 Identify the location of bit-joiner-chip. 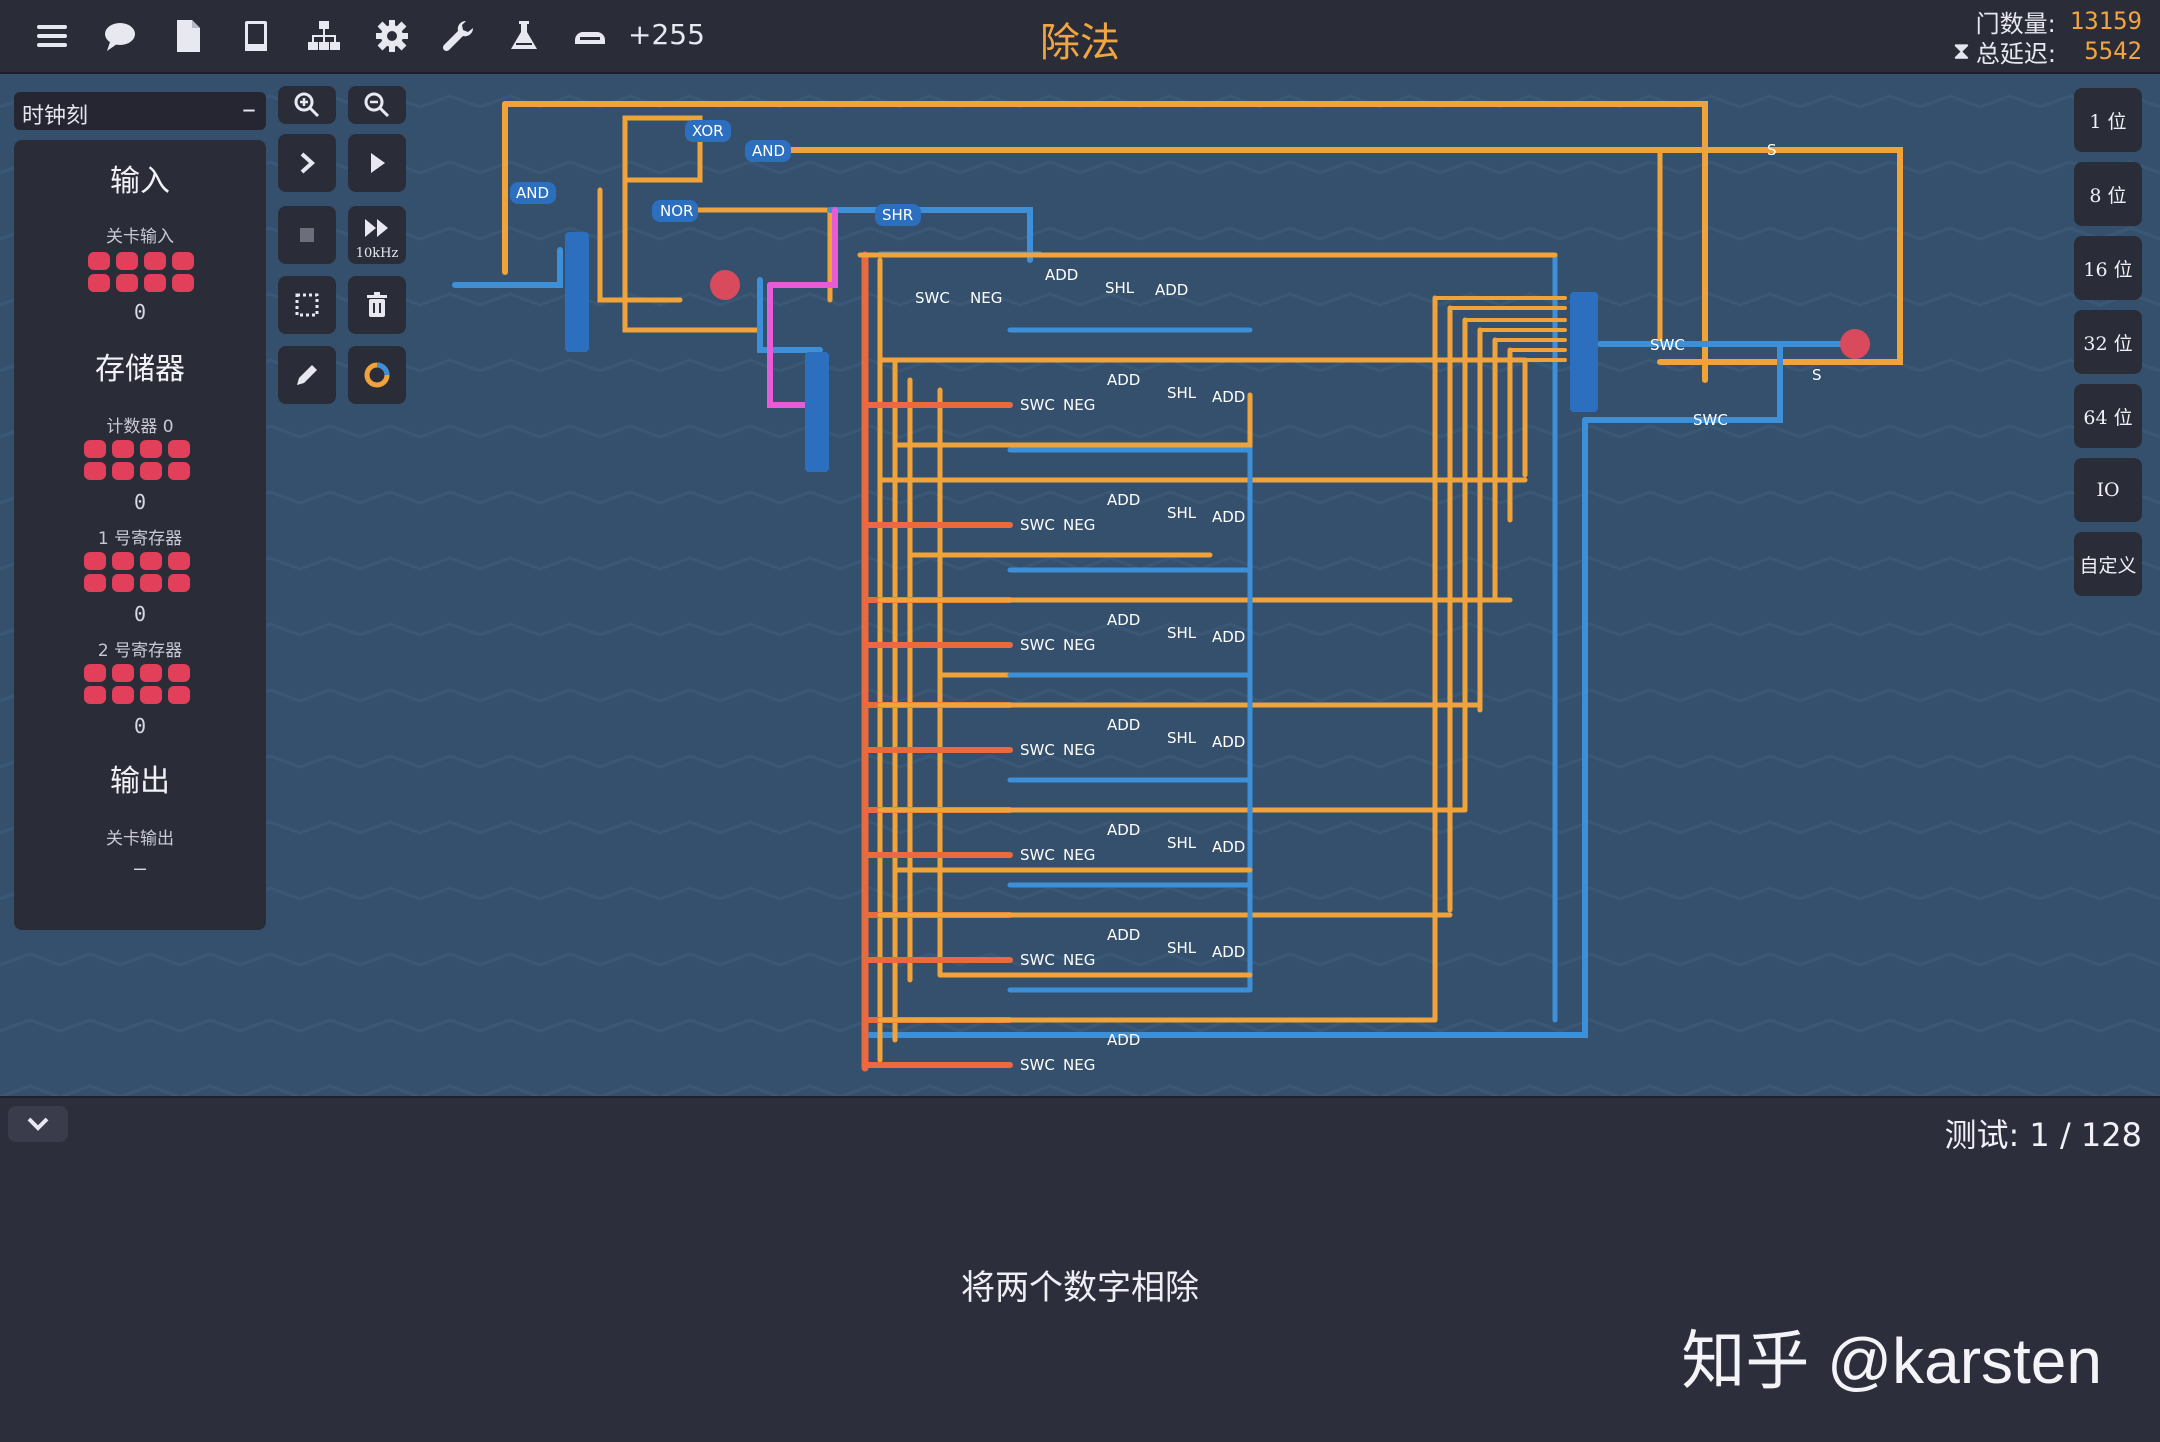
(1584, 352).